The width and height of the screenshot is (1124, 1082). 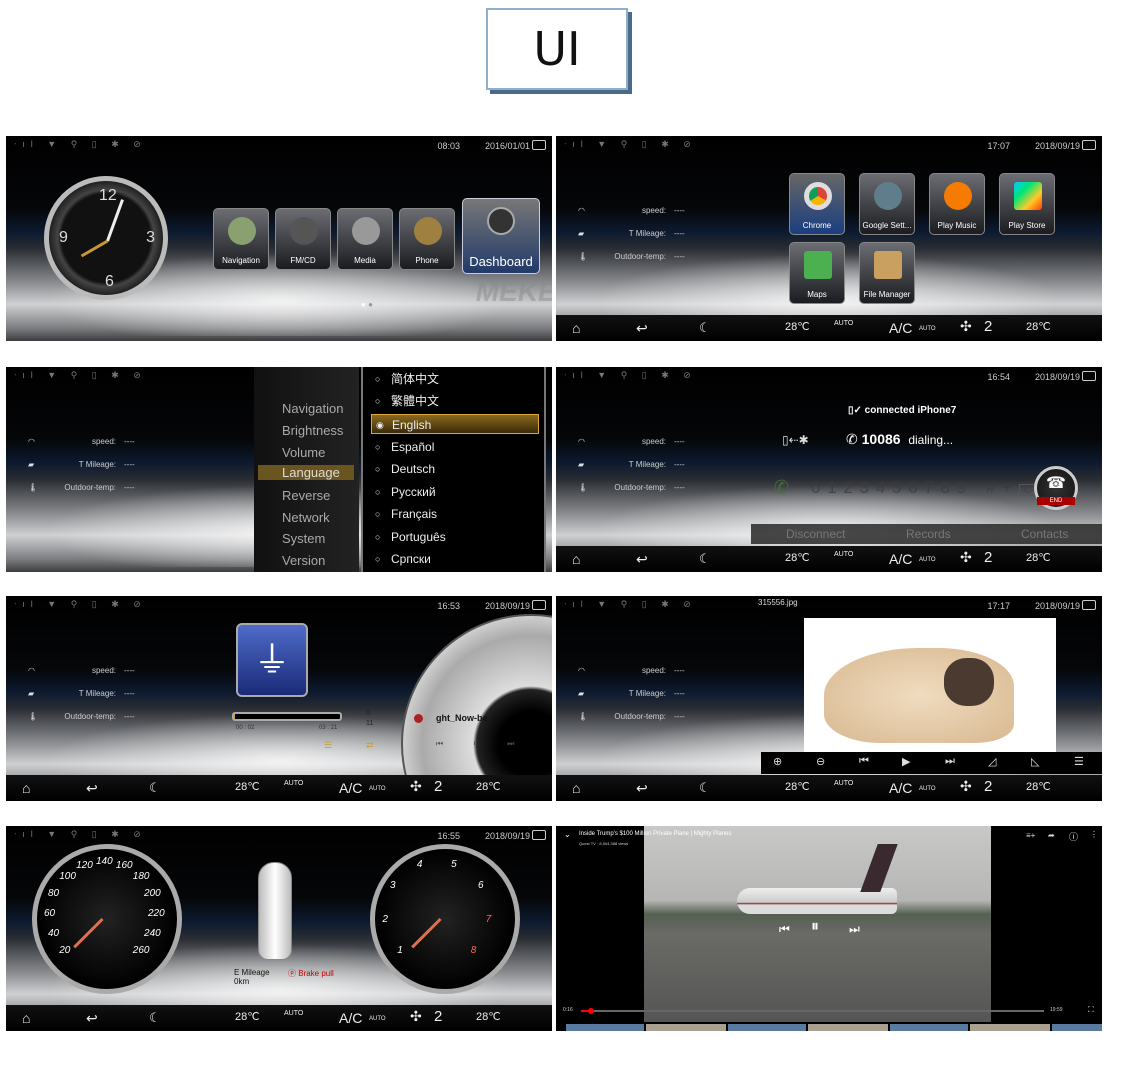 I want to click on settings-item: Volume, so click(x=303, y=452).